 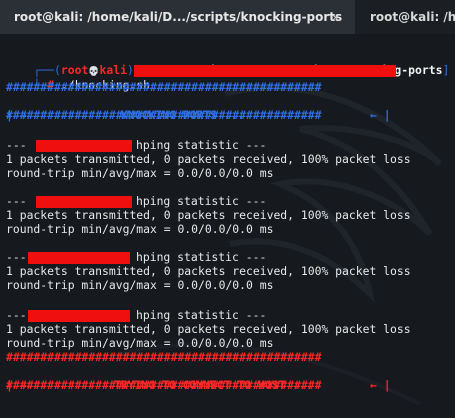 I want to click on close-icon: ×, so click(x=335, y=17).